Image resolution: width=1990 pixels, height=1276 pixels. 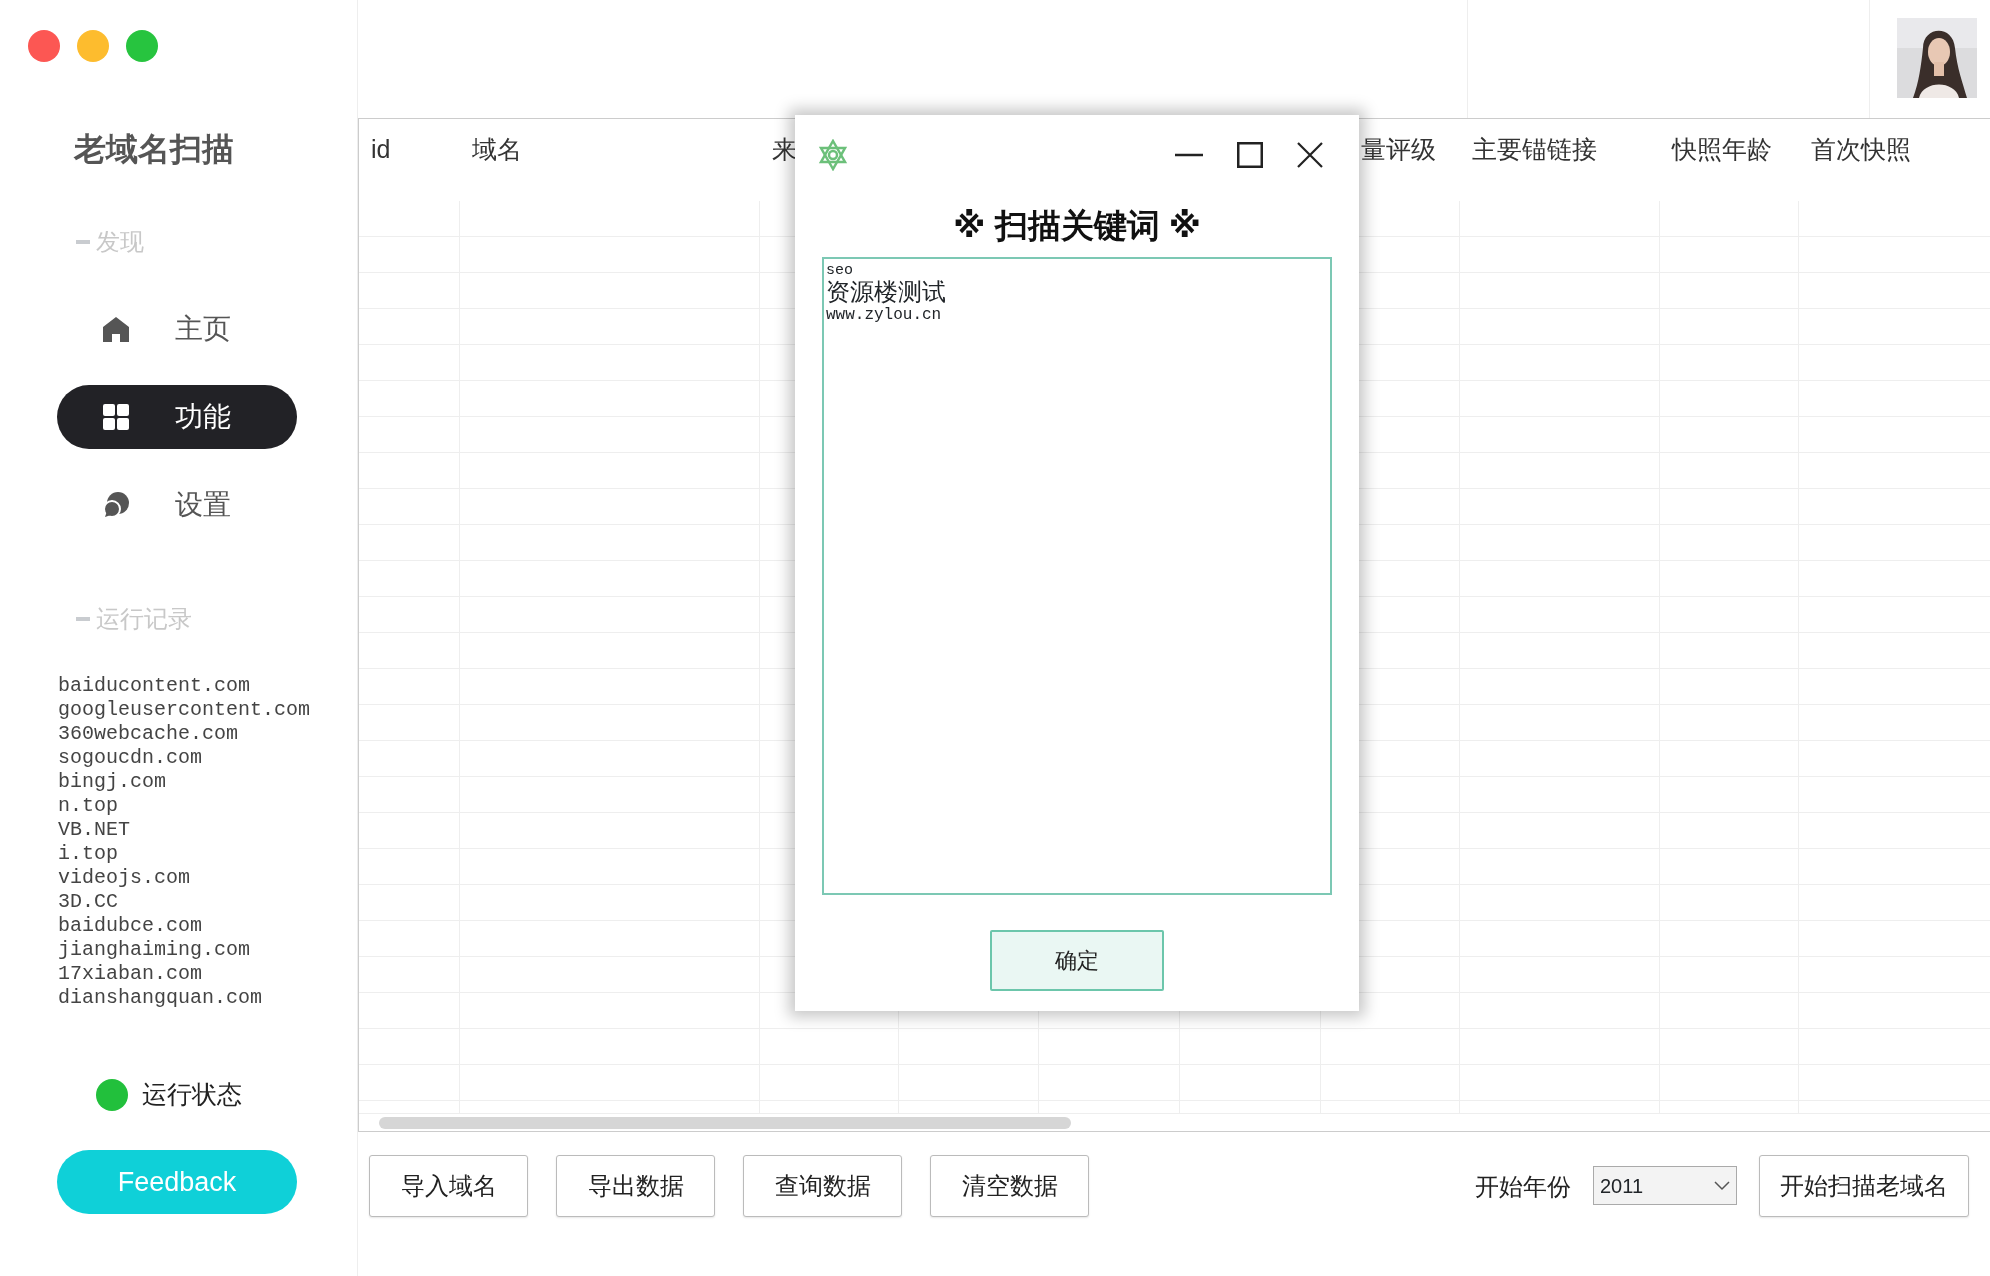 I want to click on year-label: 开始年份, so click(x=1523, y=1187).